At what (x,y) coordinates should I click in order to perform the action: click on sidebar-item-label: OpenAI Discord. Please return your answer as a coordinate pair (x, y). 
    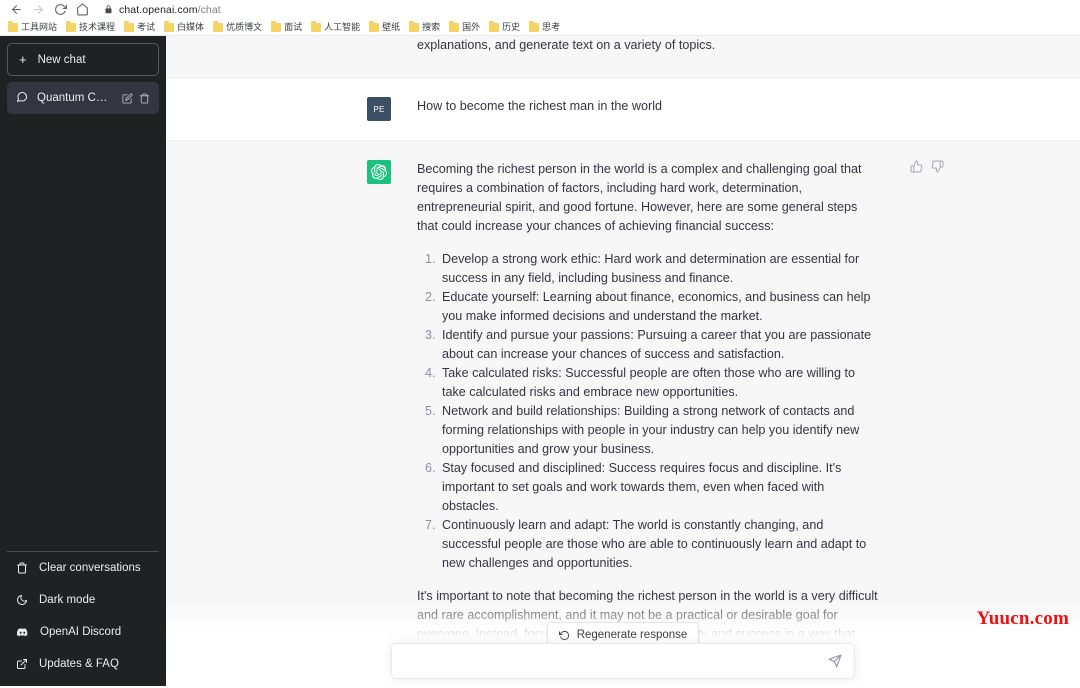
    Looking at the image, I should click on (81, 632).